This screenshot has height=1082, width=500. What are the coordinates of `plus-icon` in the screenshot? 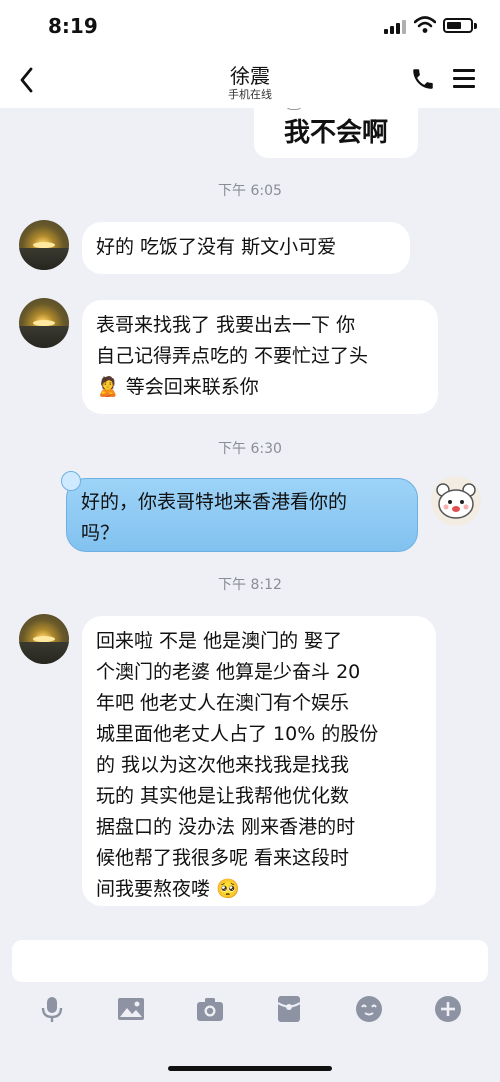 It's located at (448, 1009).